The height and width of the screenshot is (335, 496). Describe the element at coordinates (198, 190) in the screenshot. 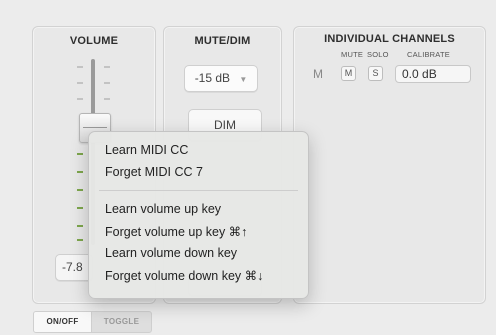

I see `menu-separator` at that location.